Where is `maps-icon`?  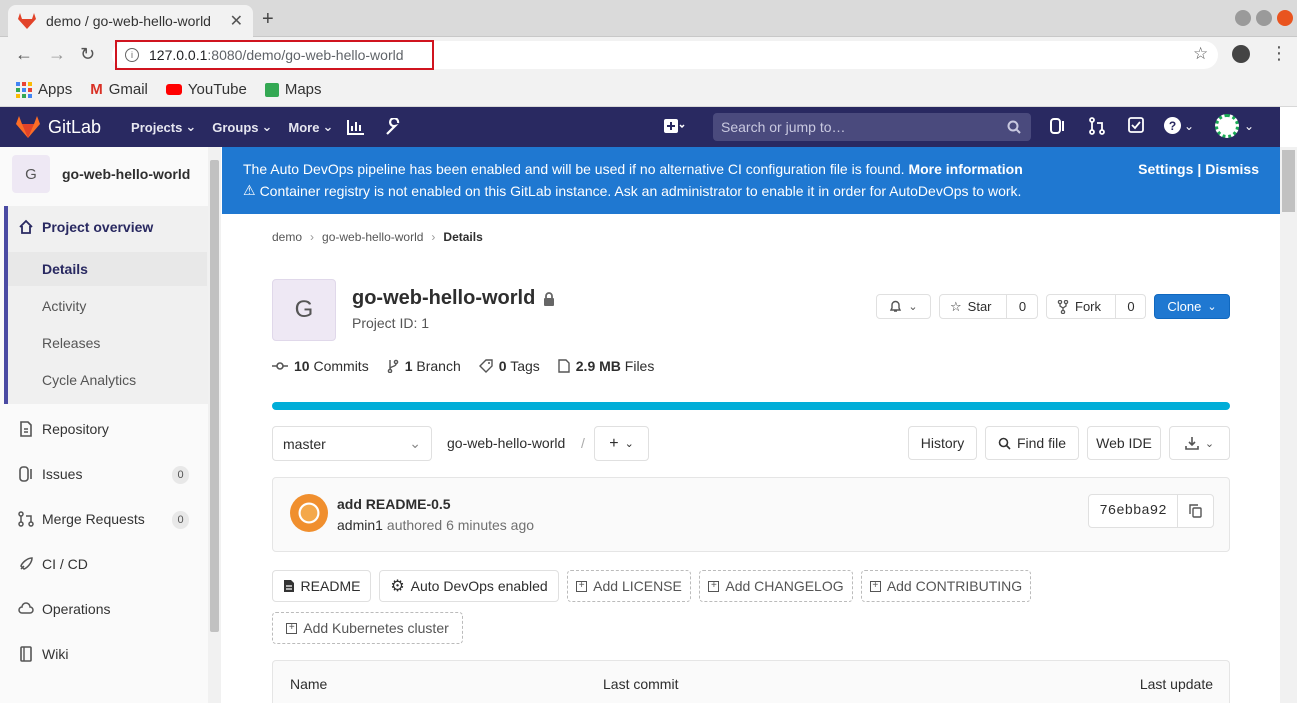
maps-icon is located at coordinates (271, 89).